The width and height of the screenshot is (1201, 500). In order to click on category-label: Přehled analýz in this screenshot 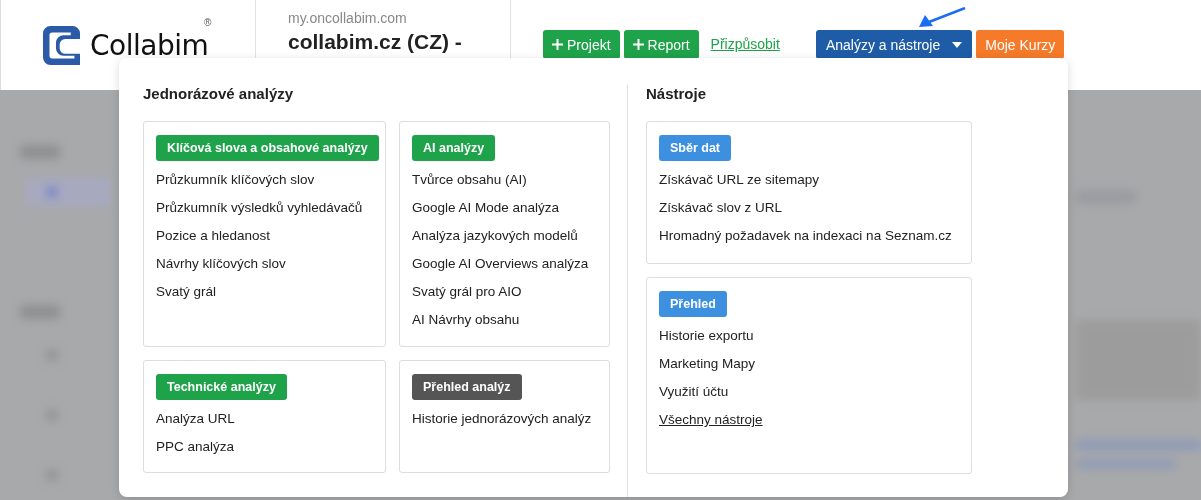, I will do `click(467, 387)`.